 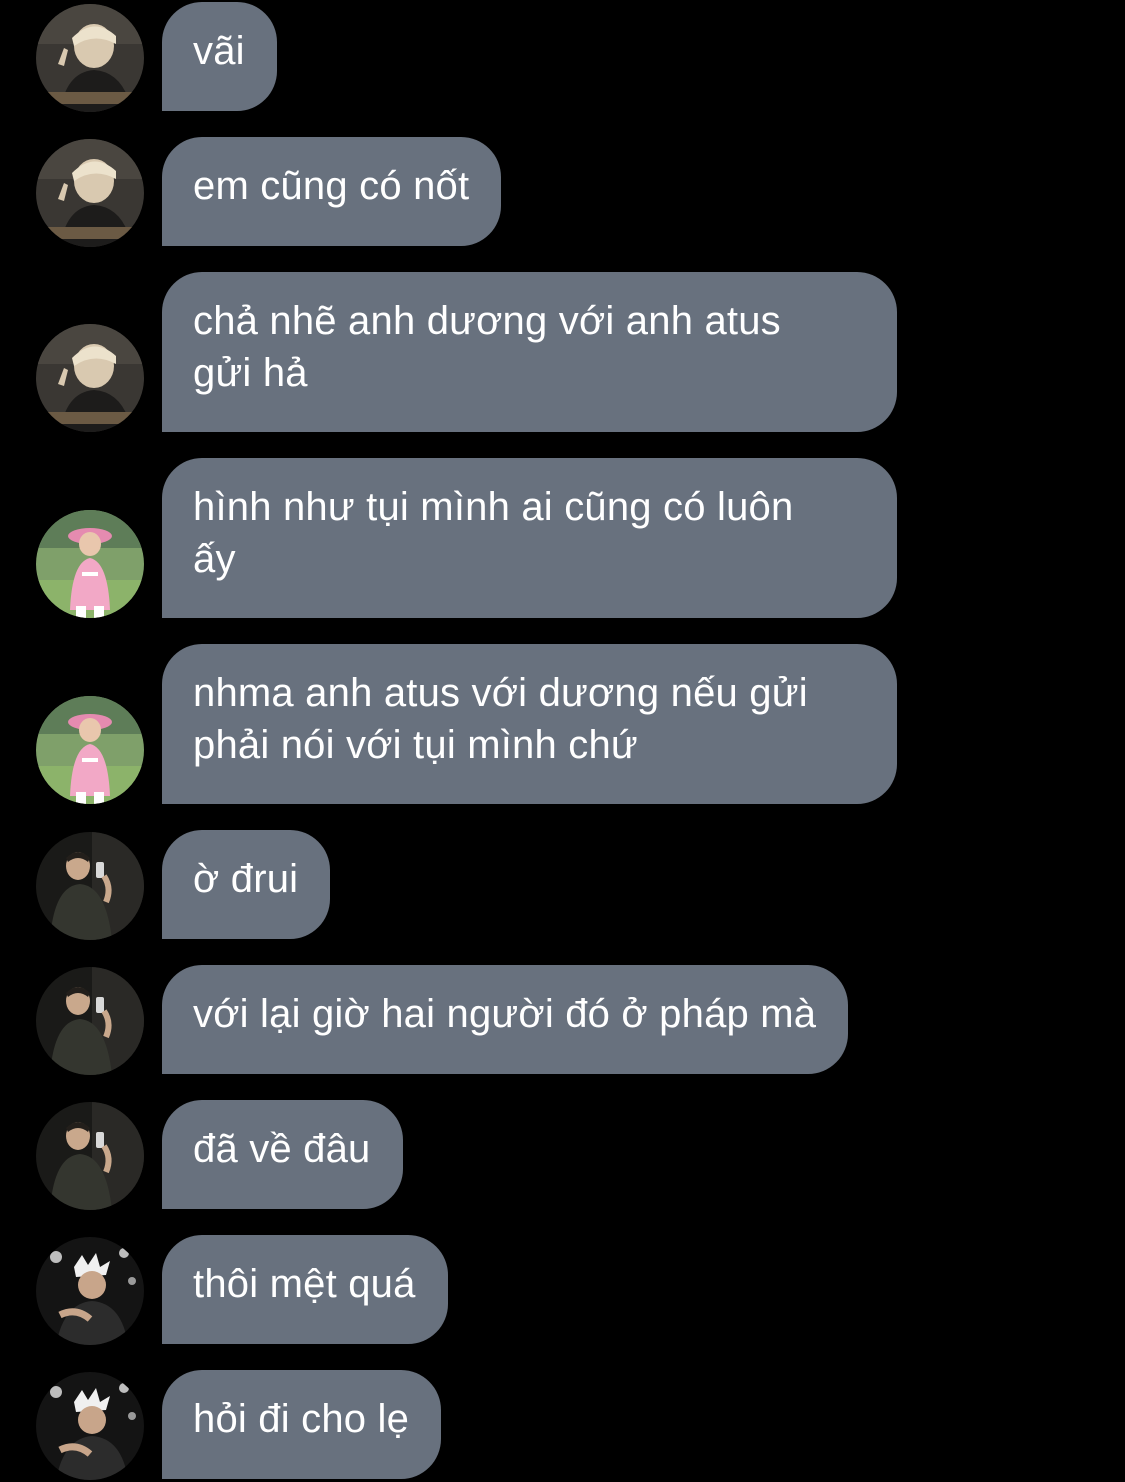 What do you see at coordinates (301, 1419) in the screenshot?
I see `message-text: hỏi đi cho lẹ` at bounding box center [301, 1419].